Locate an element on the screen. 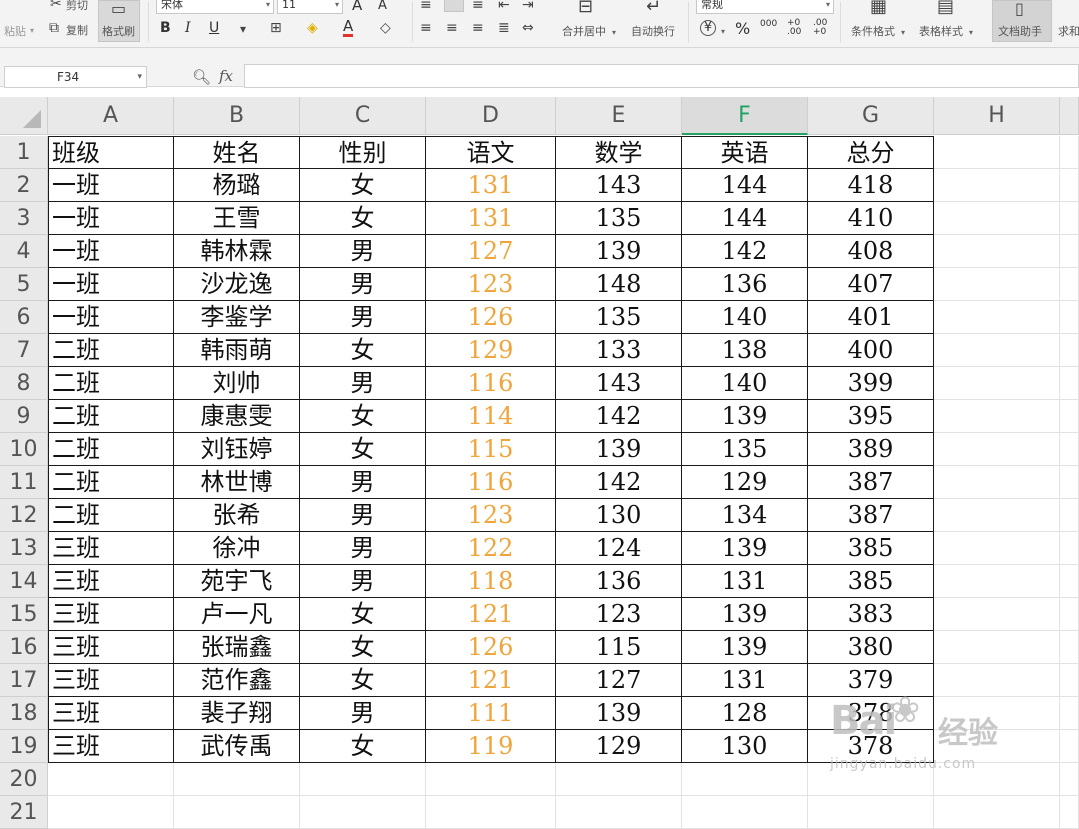  data-cell: 148 is located at coordinates (619, 284).